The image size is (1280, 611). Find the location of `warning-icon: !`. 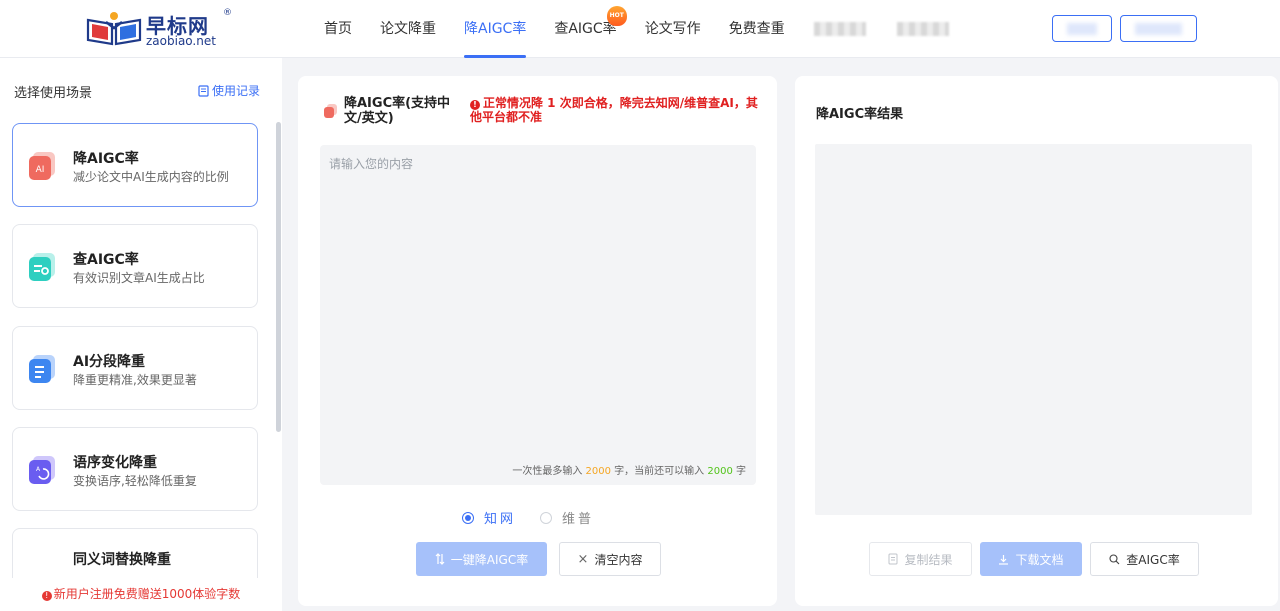

warning-icon: ! is located at coordinates (475, 105).